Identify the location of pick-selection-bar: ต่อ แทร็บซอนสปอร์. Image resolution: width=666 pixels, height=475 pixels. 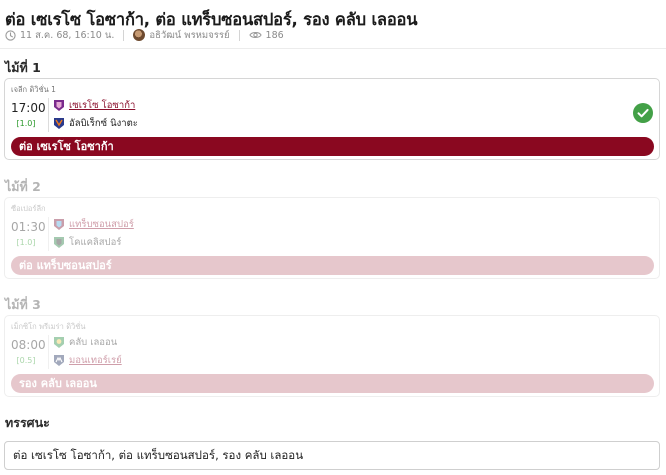
(332, 265).